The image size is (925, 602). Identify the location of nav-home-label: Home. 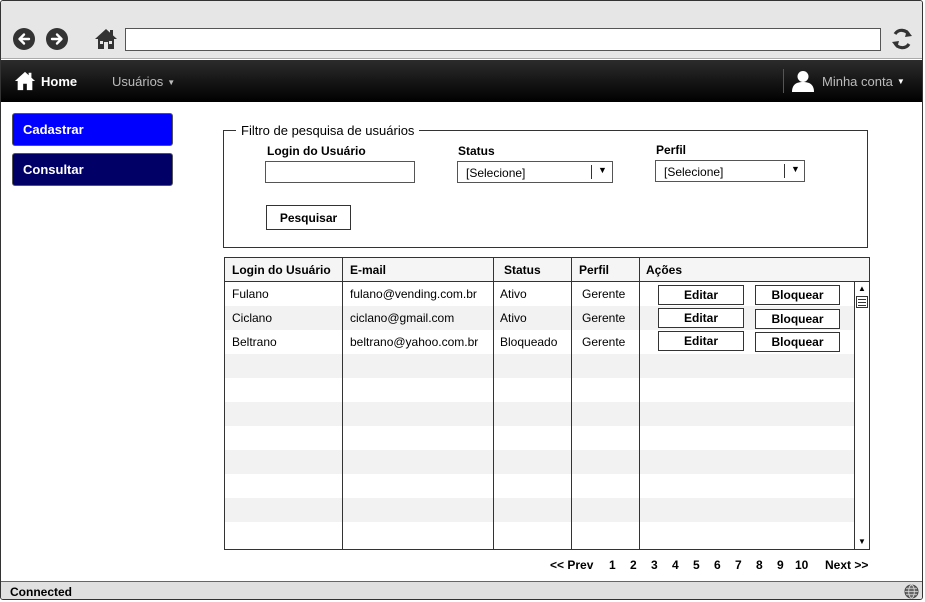
(59, 81).